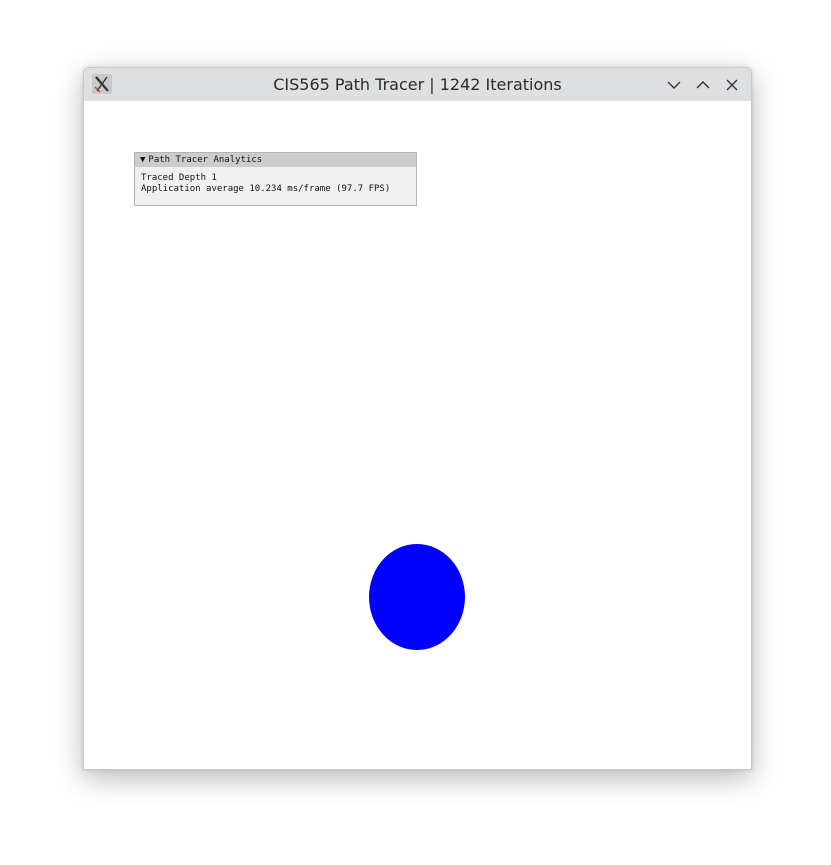 The height and width of the screenshot is (865, 831). I want to click on panel-header: ▼ Path Tracer Analytics, so click(275, 160).